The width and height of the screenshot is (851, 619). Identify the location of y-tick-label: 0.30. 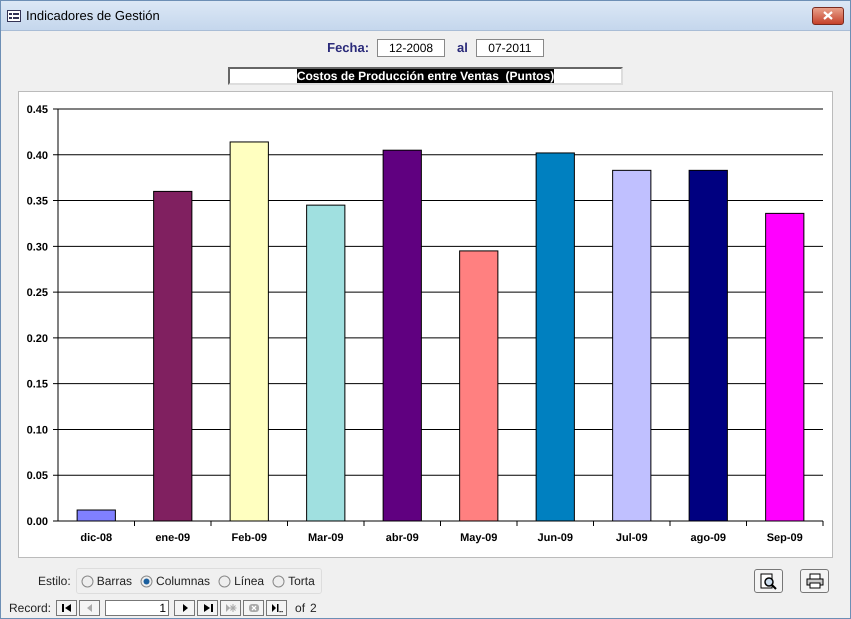
(37, 247).